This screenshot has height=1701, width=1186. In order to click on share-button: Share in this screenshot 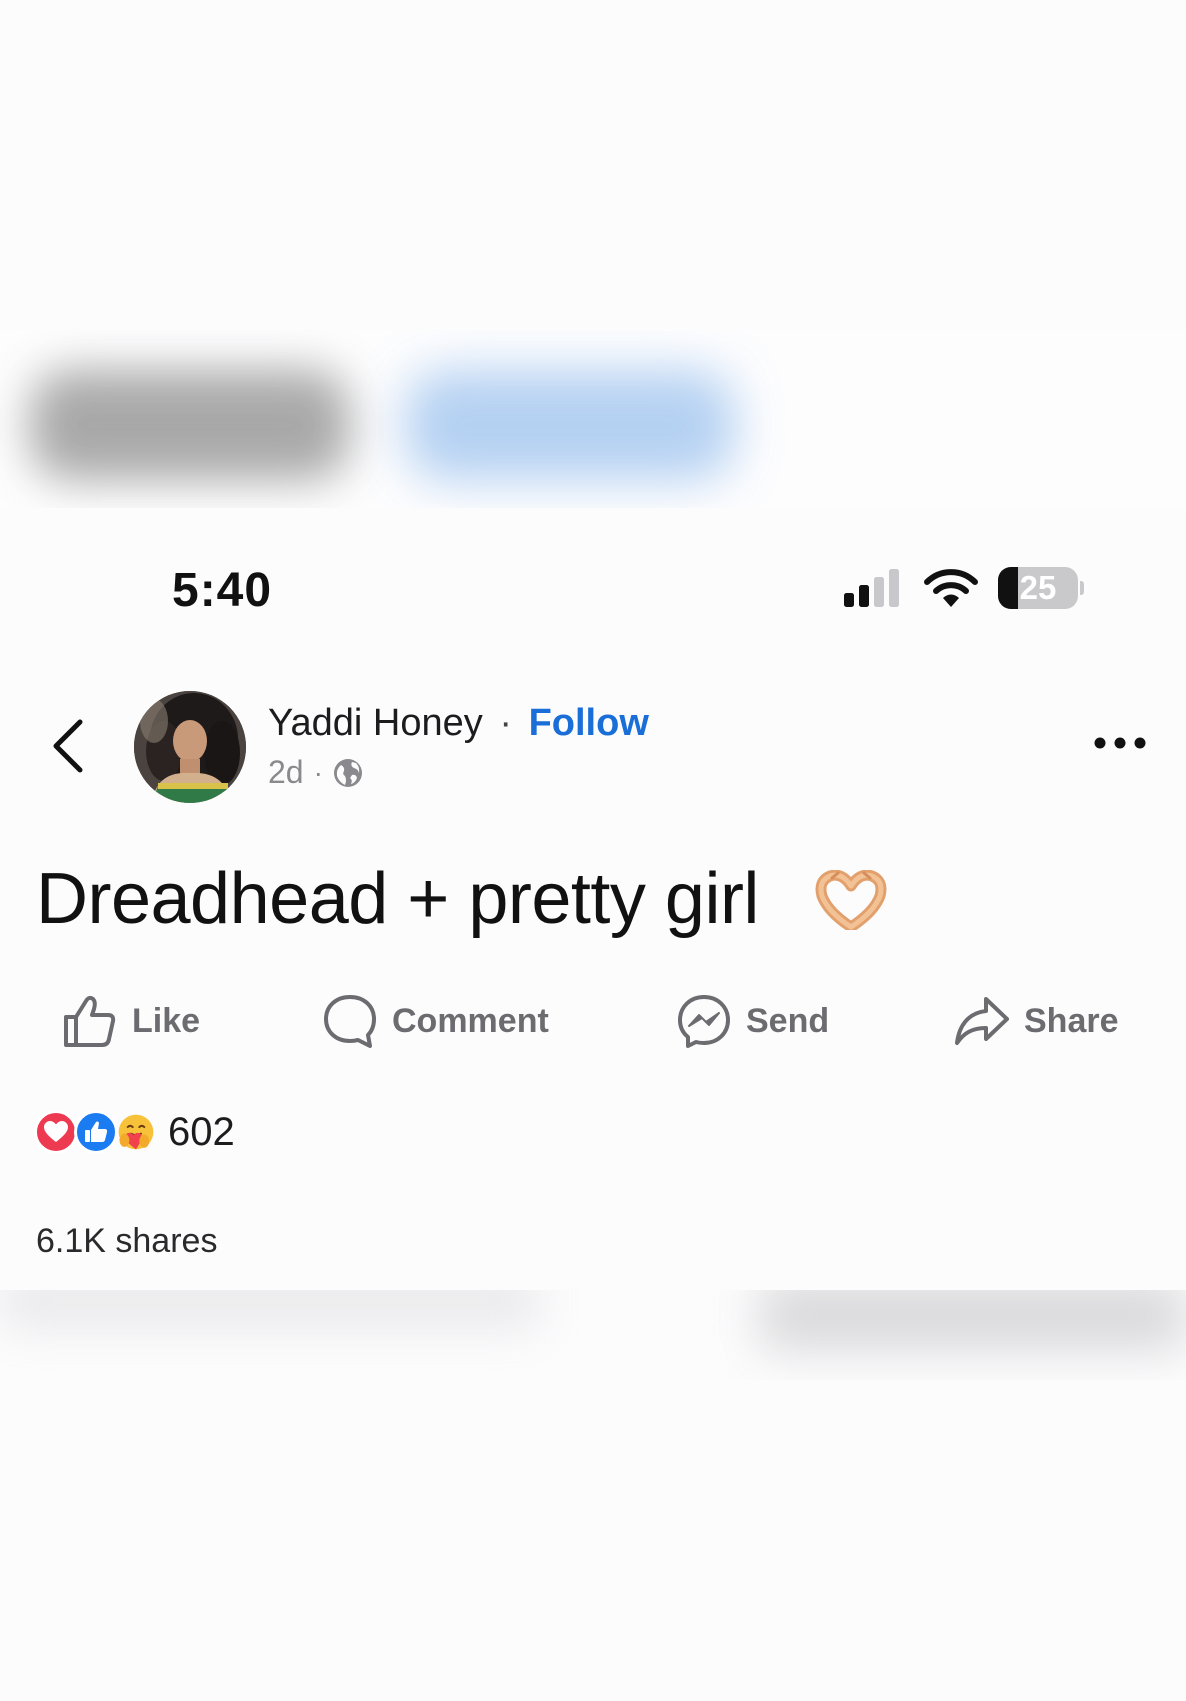, I will do `click(1036, 1021)`.